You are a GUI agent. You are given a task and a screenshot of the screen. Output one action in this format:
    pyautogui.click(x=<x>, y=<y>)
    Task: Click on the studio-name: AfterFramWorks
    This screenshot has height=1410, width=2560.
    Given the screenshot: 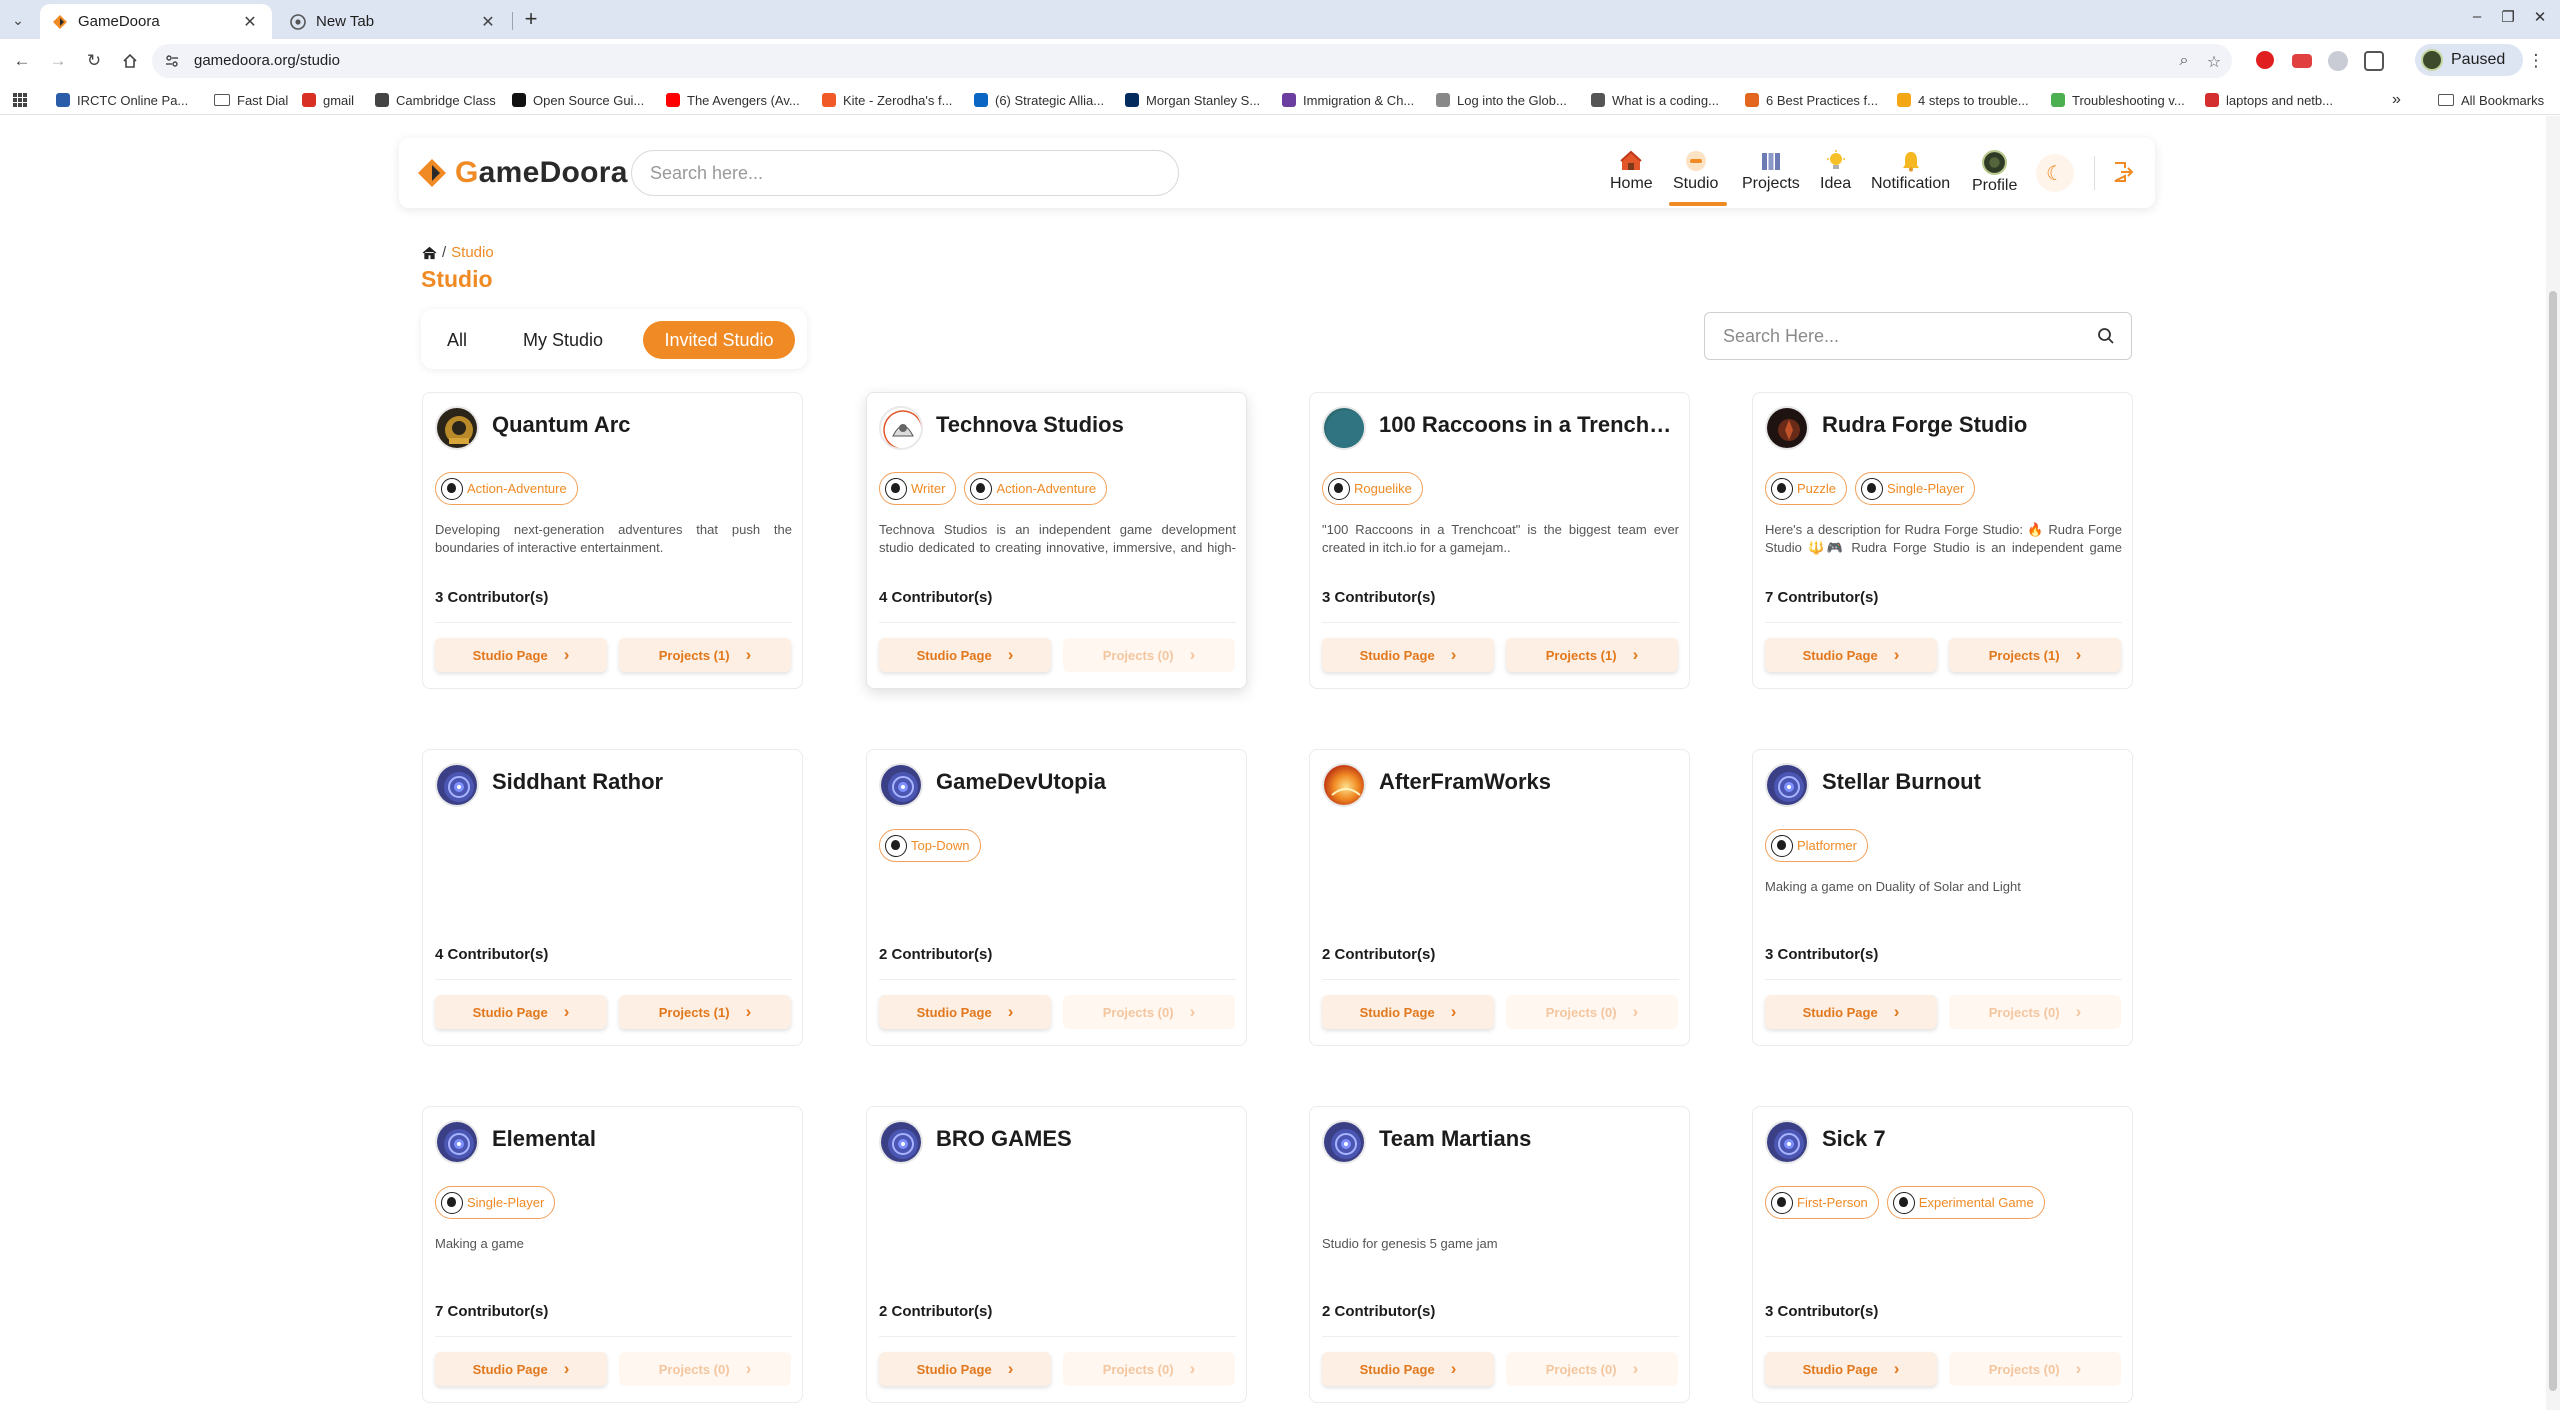 What is the action you would take?
    pyautogui.click(x=1529, y=782)
    